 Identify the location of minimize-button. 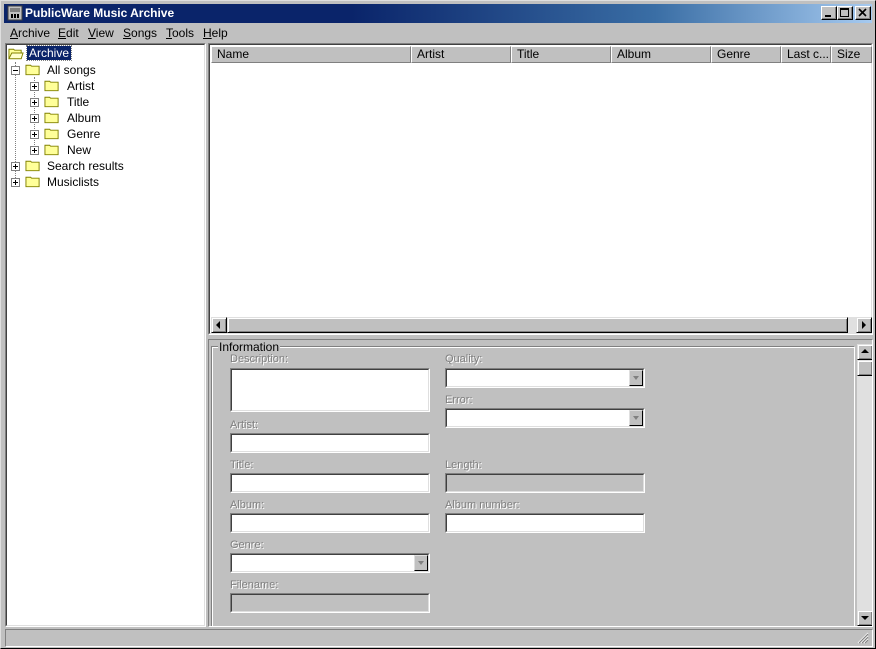
(829, 13).